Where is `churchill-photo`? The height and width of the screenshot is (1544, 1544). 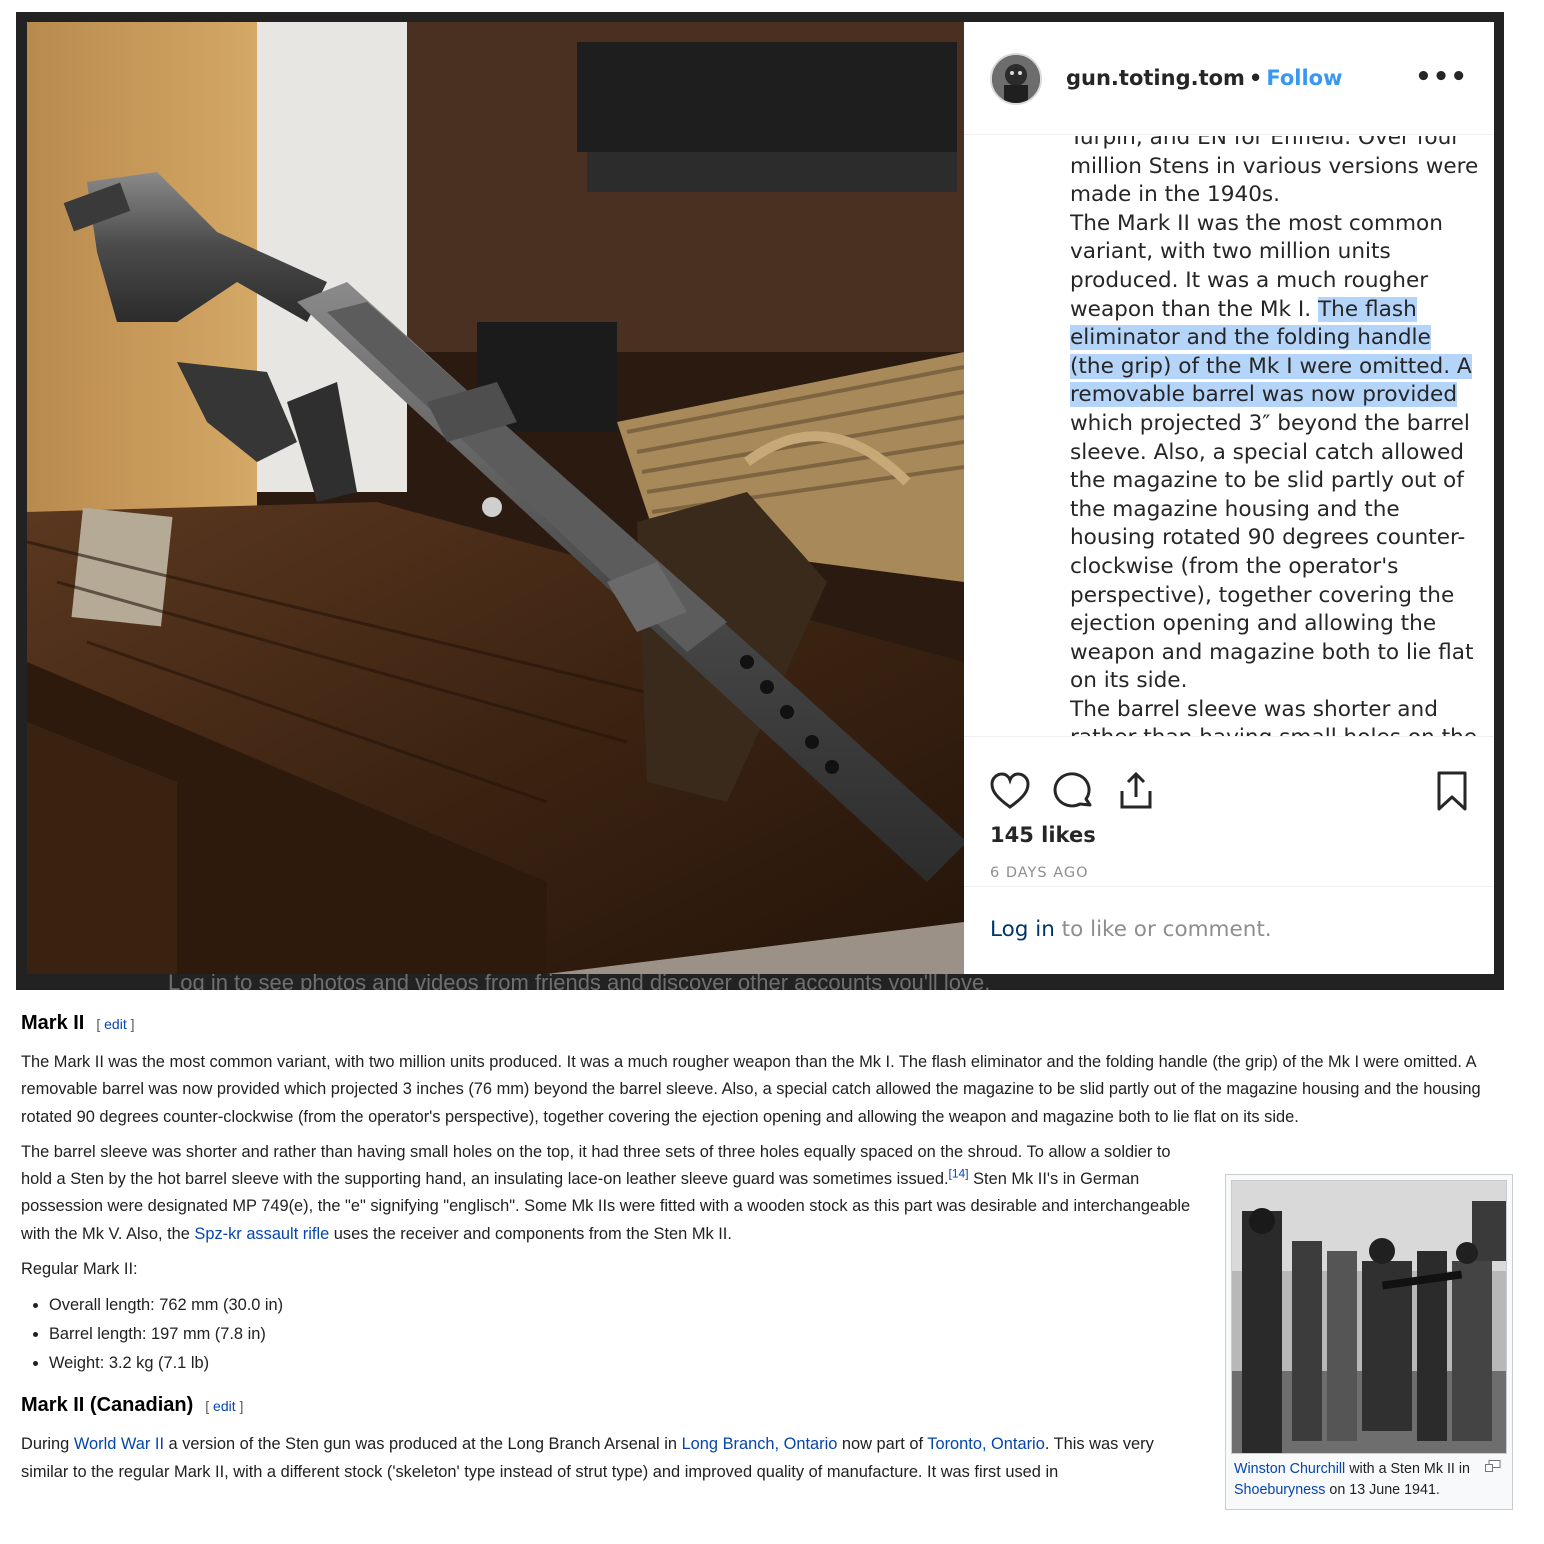
churchill-photo is located at coordinates (1369, 1317).